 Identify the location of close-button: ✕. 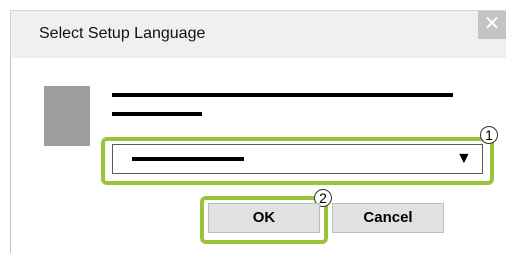
(492, 25).